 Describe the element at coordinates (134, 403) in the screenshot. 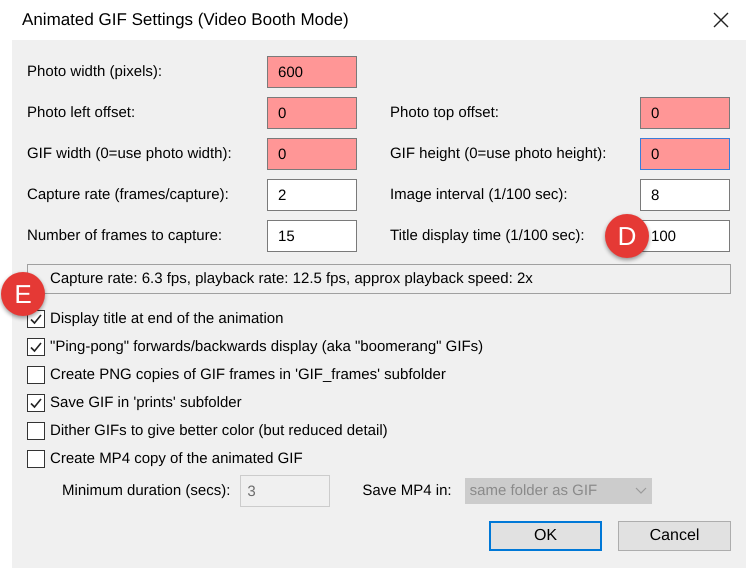

I see `option-checkbox: Save GIF in 'prints' subfolder` at that location.